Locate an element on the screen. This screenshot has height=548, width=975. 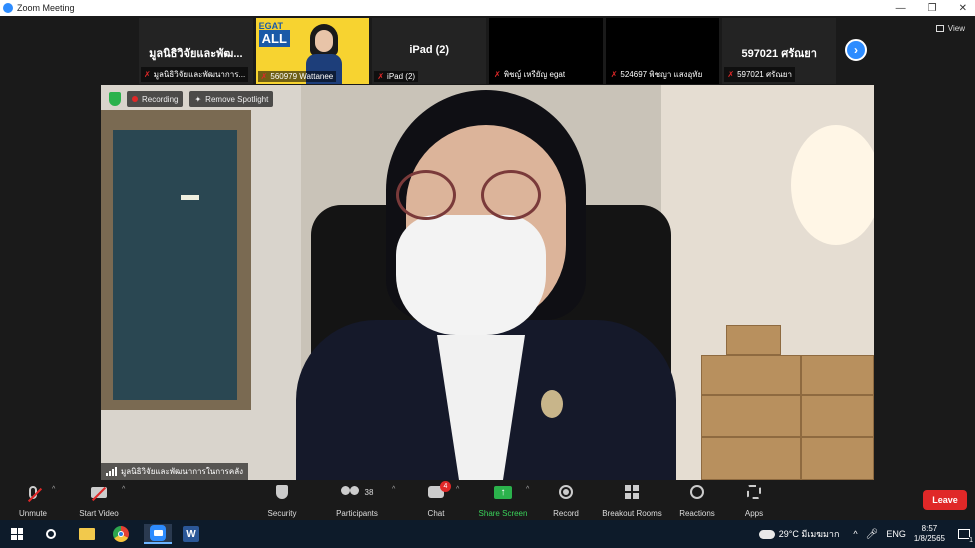
all-brand-text: ALL is located at coordinates (274, 38).